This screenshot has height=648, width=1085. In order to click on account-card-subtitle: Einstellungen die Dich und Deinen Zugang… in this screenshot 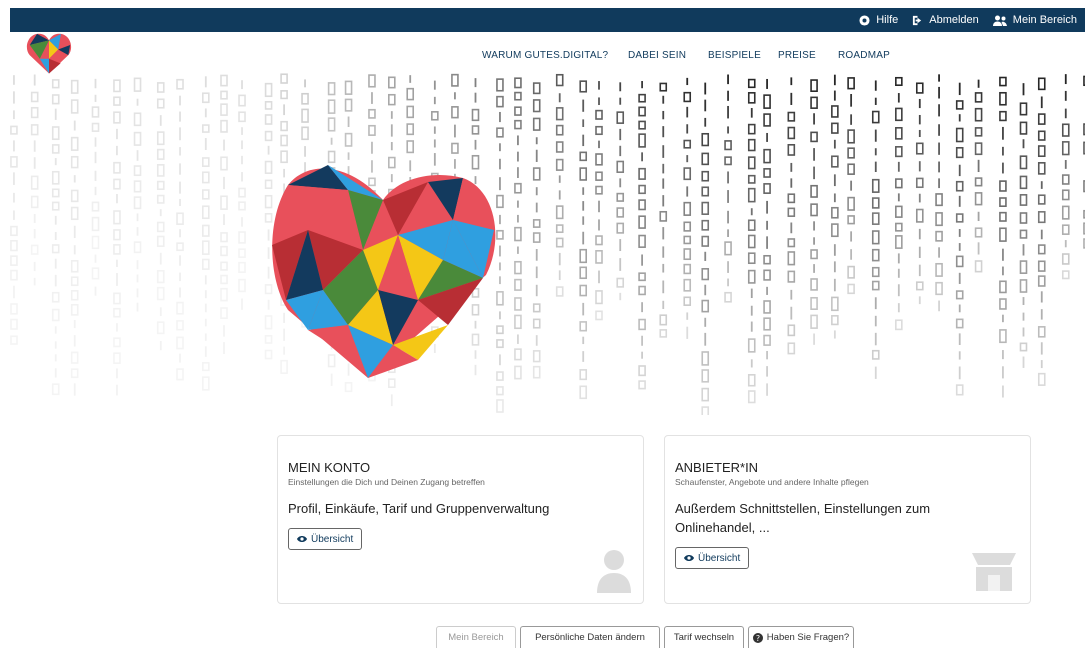, I will do `click(386, 482)`.